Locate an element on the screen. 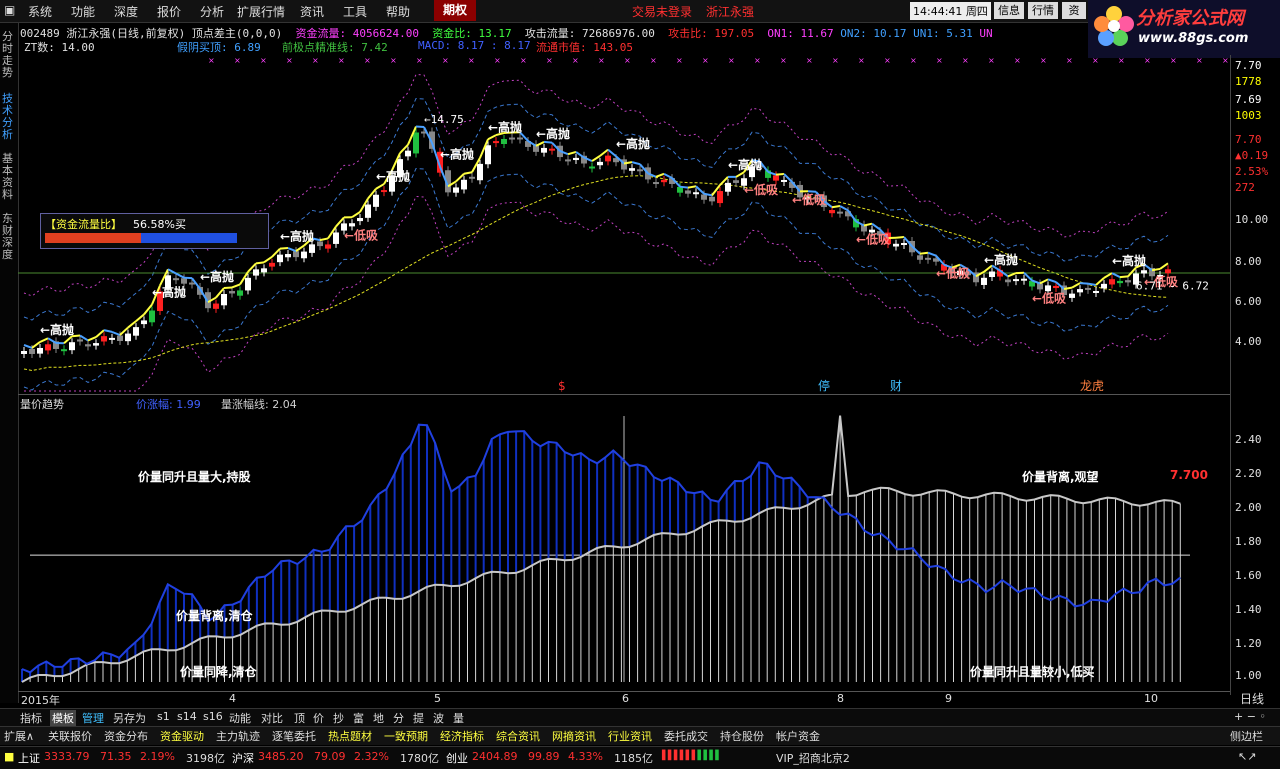  tb2-consensus: 一致预期 is located at coordinates (406, 736).